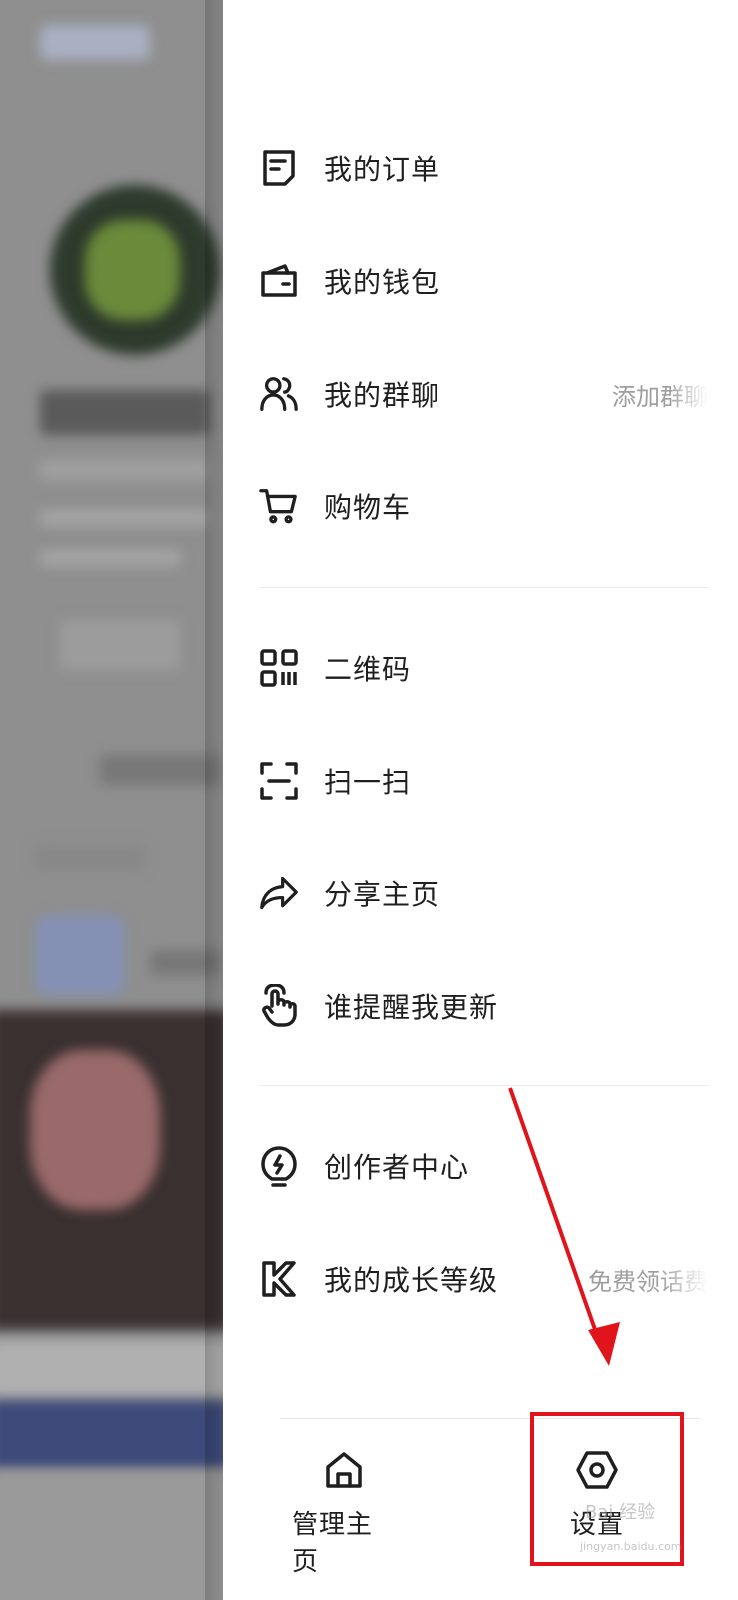  What do you see at coordinates (620, 1512) in the screenshot?
I see `watermark: Bai 经验` at bounding box center [620, 1512].